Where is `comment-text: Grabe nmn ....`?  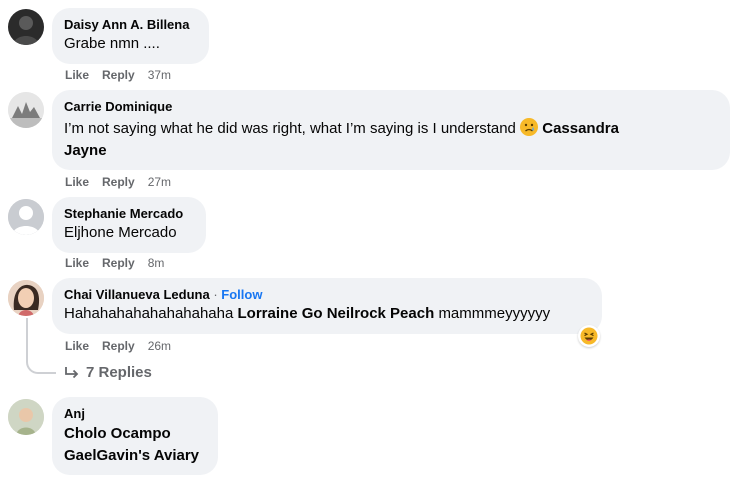 comment-text: Grabe nmn .... is located at coordinates (112, 43).